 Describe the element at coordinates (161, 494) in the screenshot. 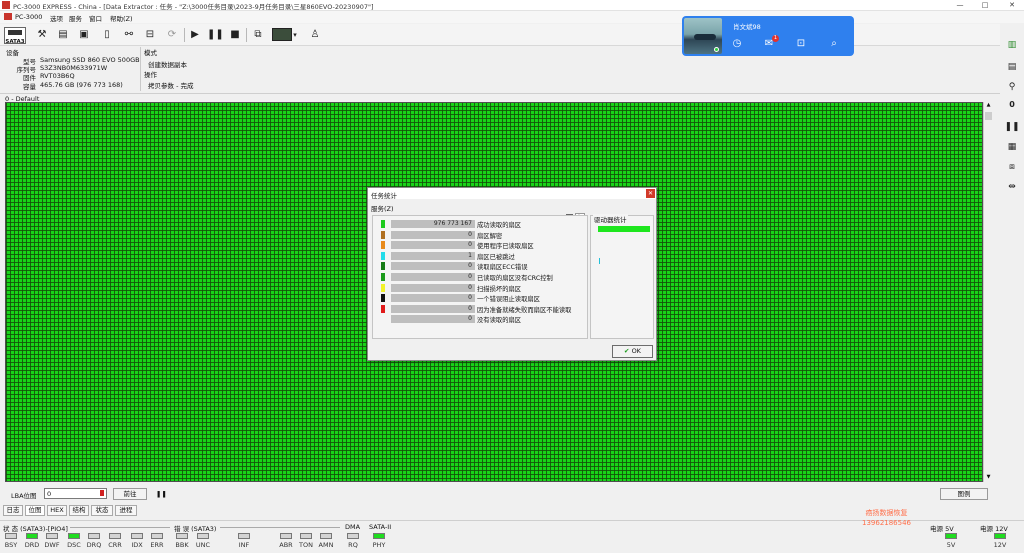

I see `pause-map-button: ❚❚` at that location.